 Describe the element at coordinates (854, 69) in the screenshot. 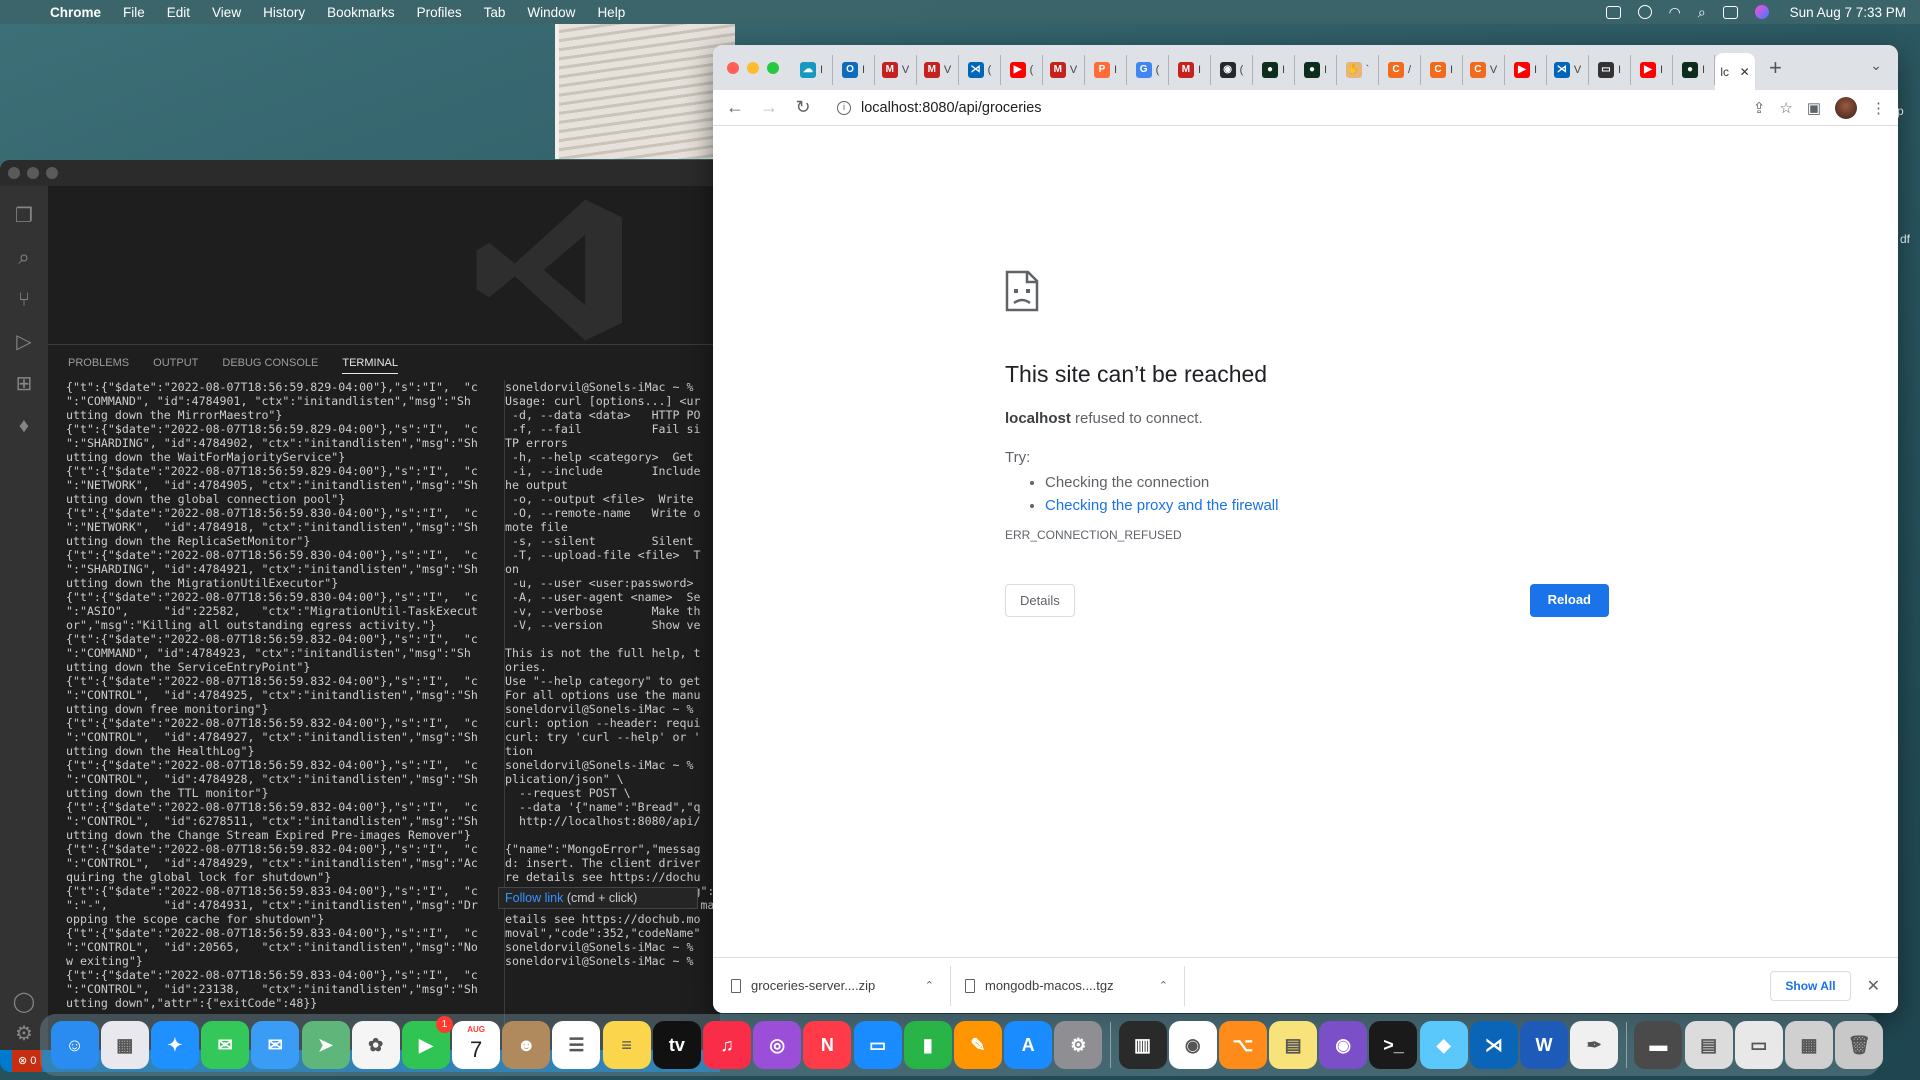

I see `browser-tab: OI` at that location.